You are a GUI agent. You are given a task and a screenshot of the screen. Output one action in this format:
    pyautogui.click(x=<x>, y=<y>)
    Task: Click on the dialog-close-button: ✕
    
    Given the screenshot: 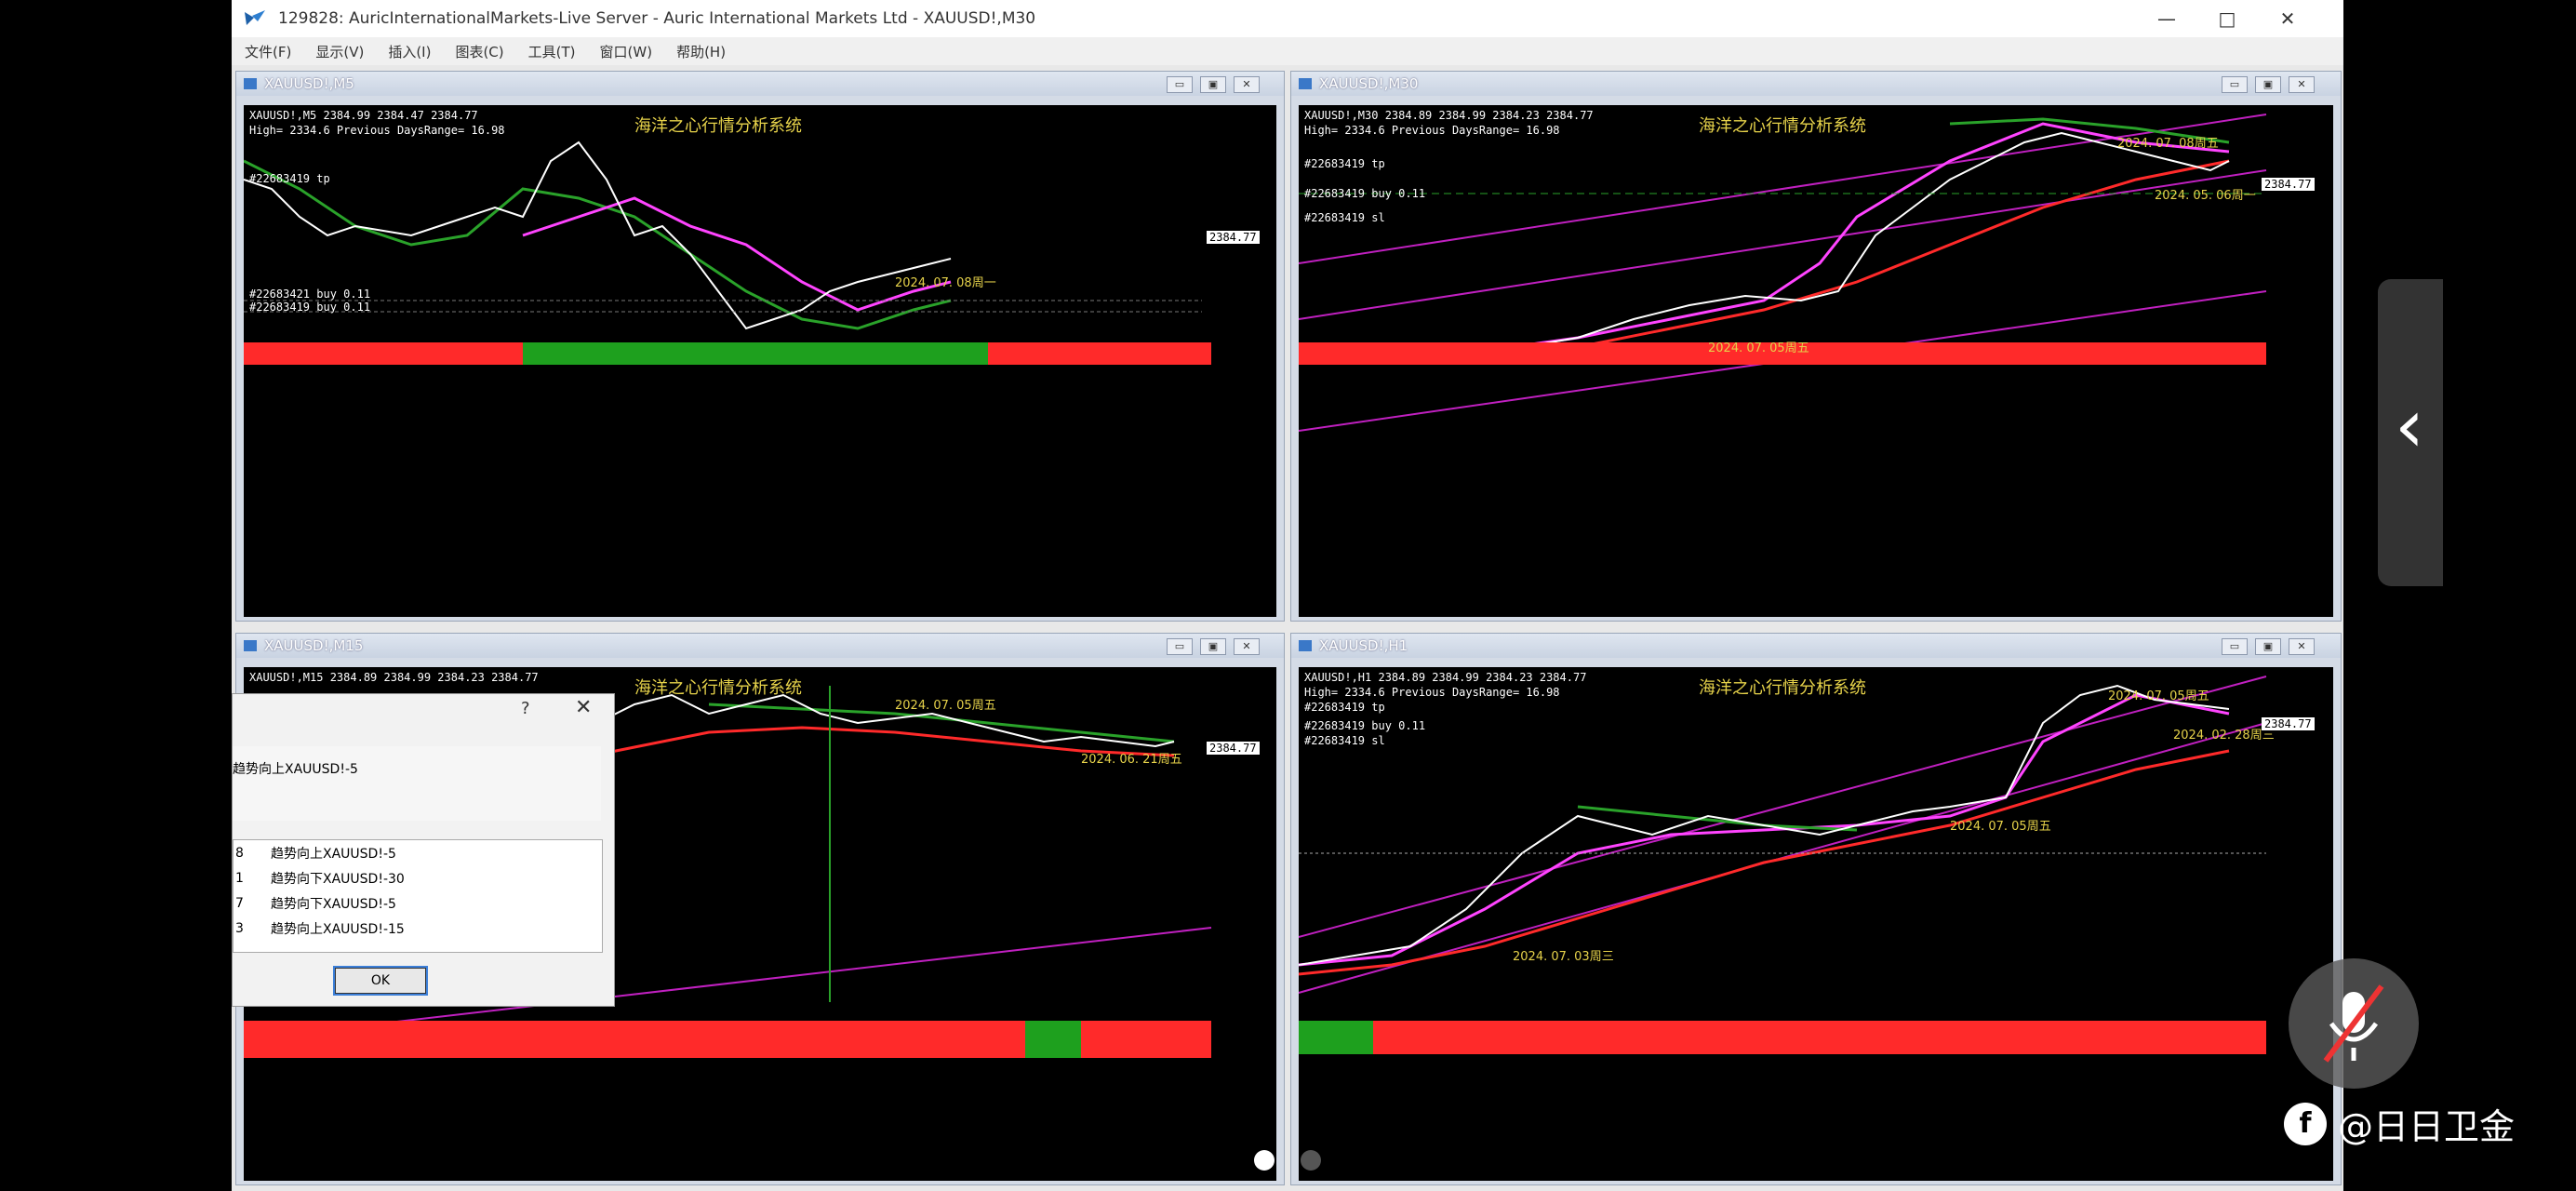 What is the action you would take?
    pyautogui.click(x=583, y=707)
    